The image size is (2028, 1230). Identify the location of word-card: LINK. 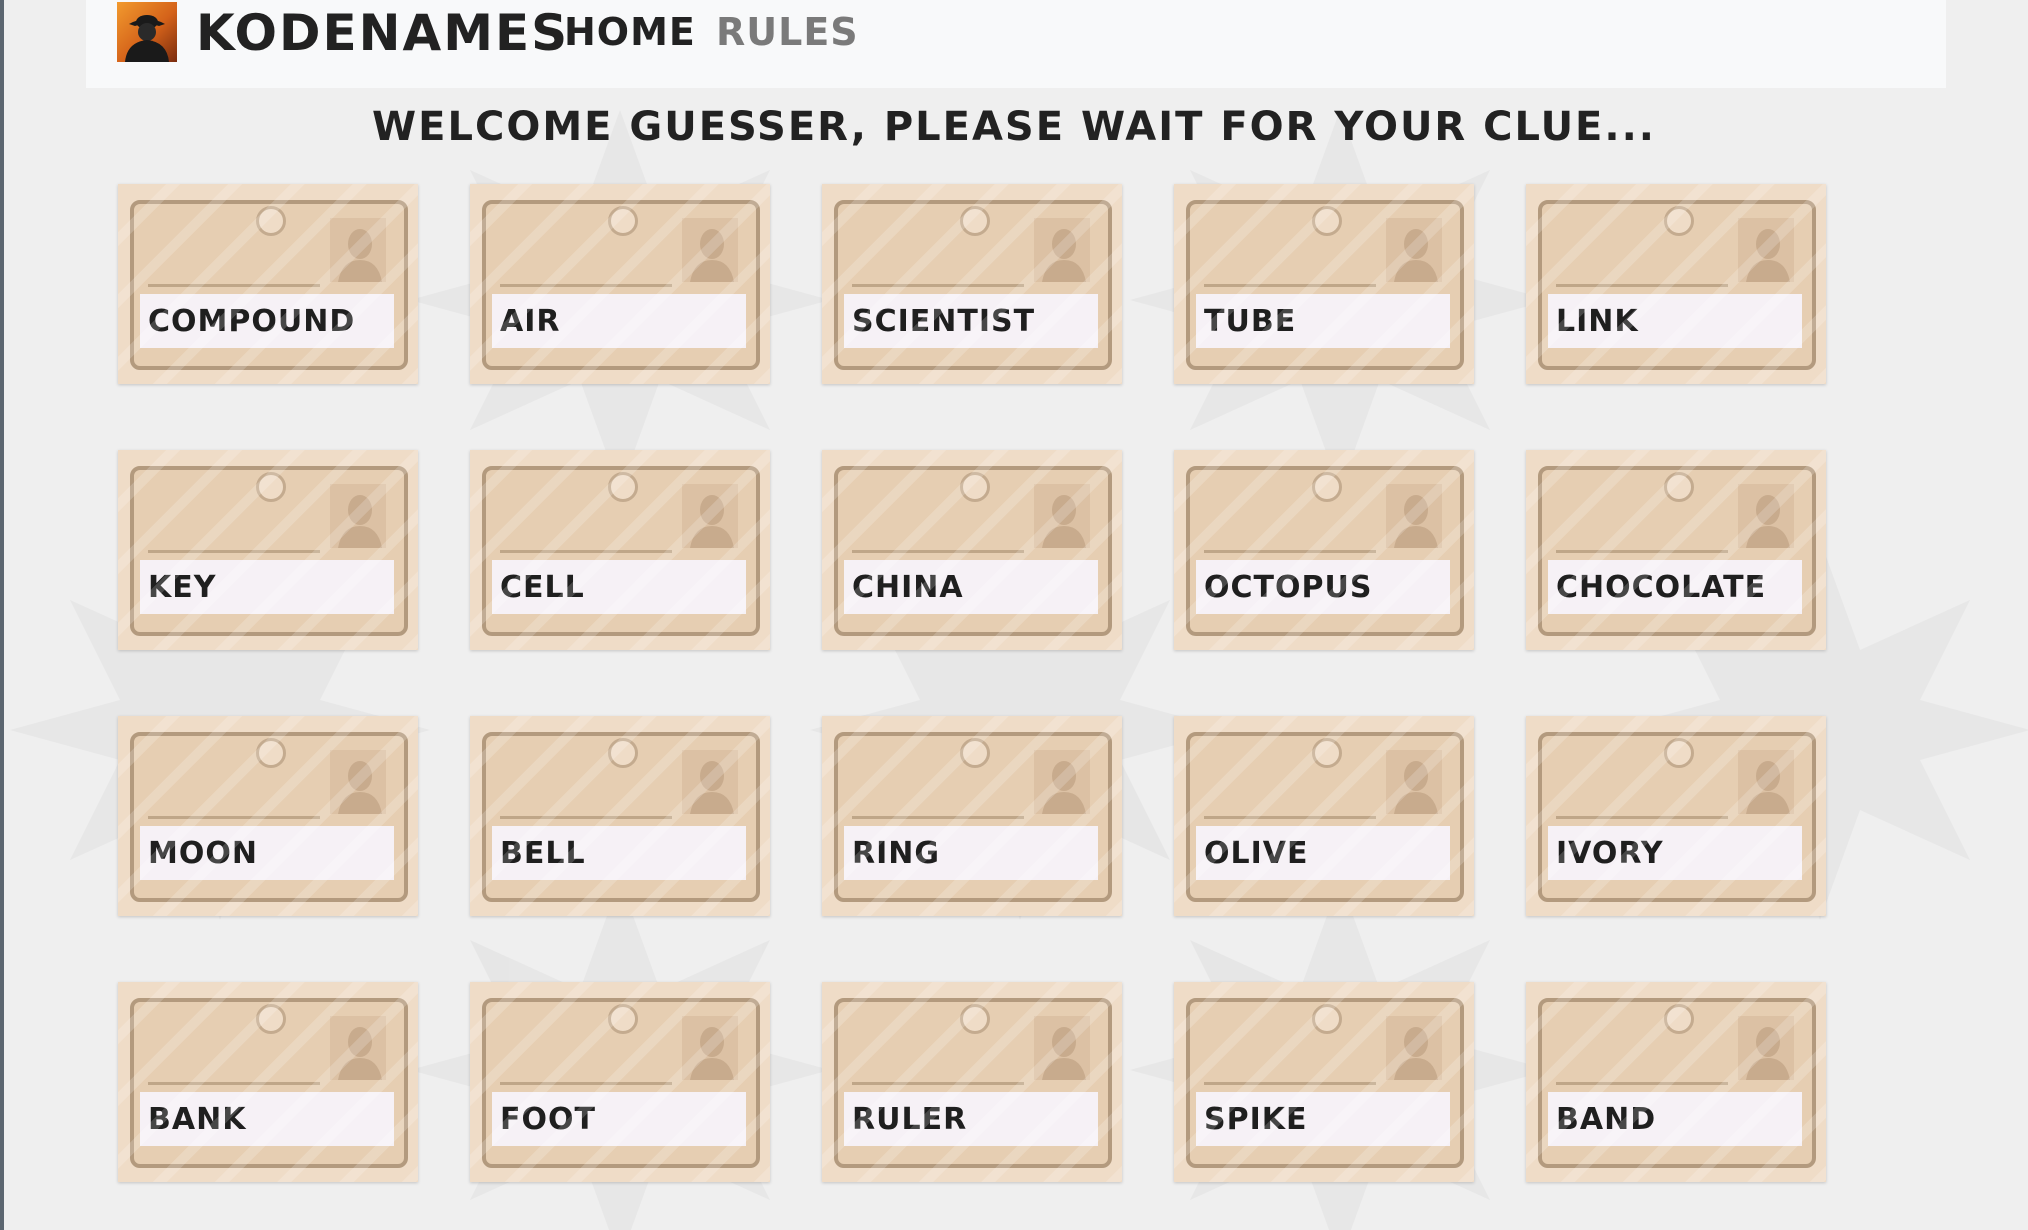
(1676, 284).